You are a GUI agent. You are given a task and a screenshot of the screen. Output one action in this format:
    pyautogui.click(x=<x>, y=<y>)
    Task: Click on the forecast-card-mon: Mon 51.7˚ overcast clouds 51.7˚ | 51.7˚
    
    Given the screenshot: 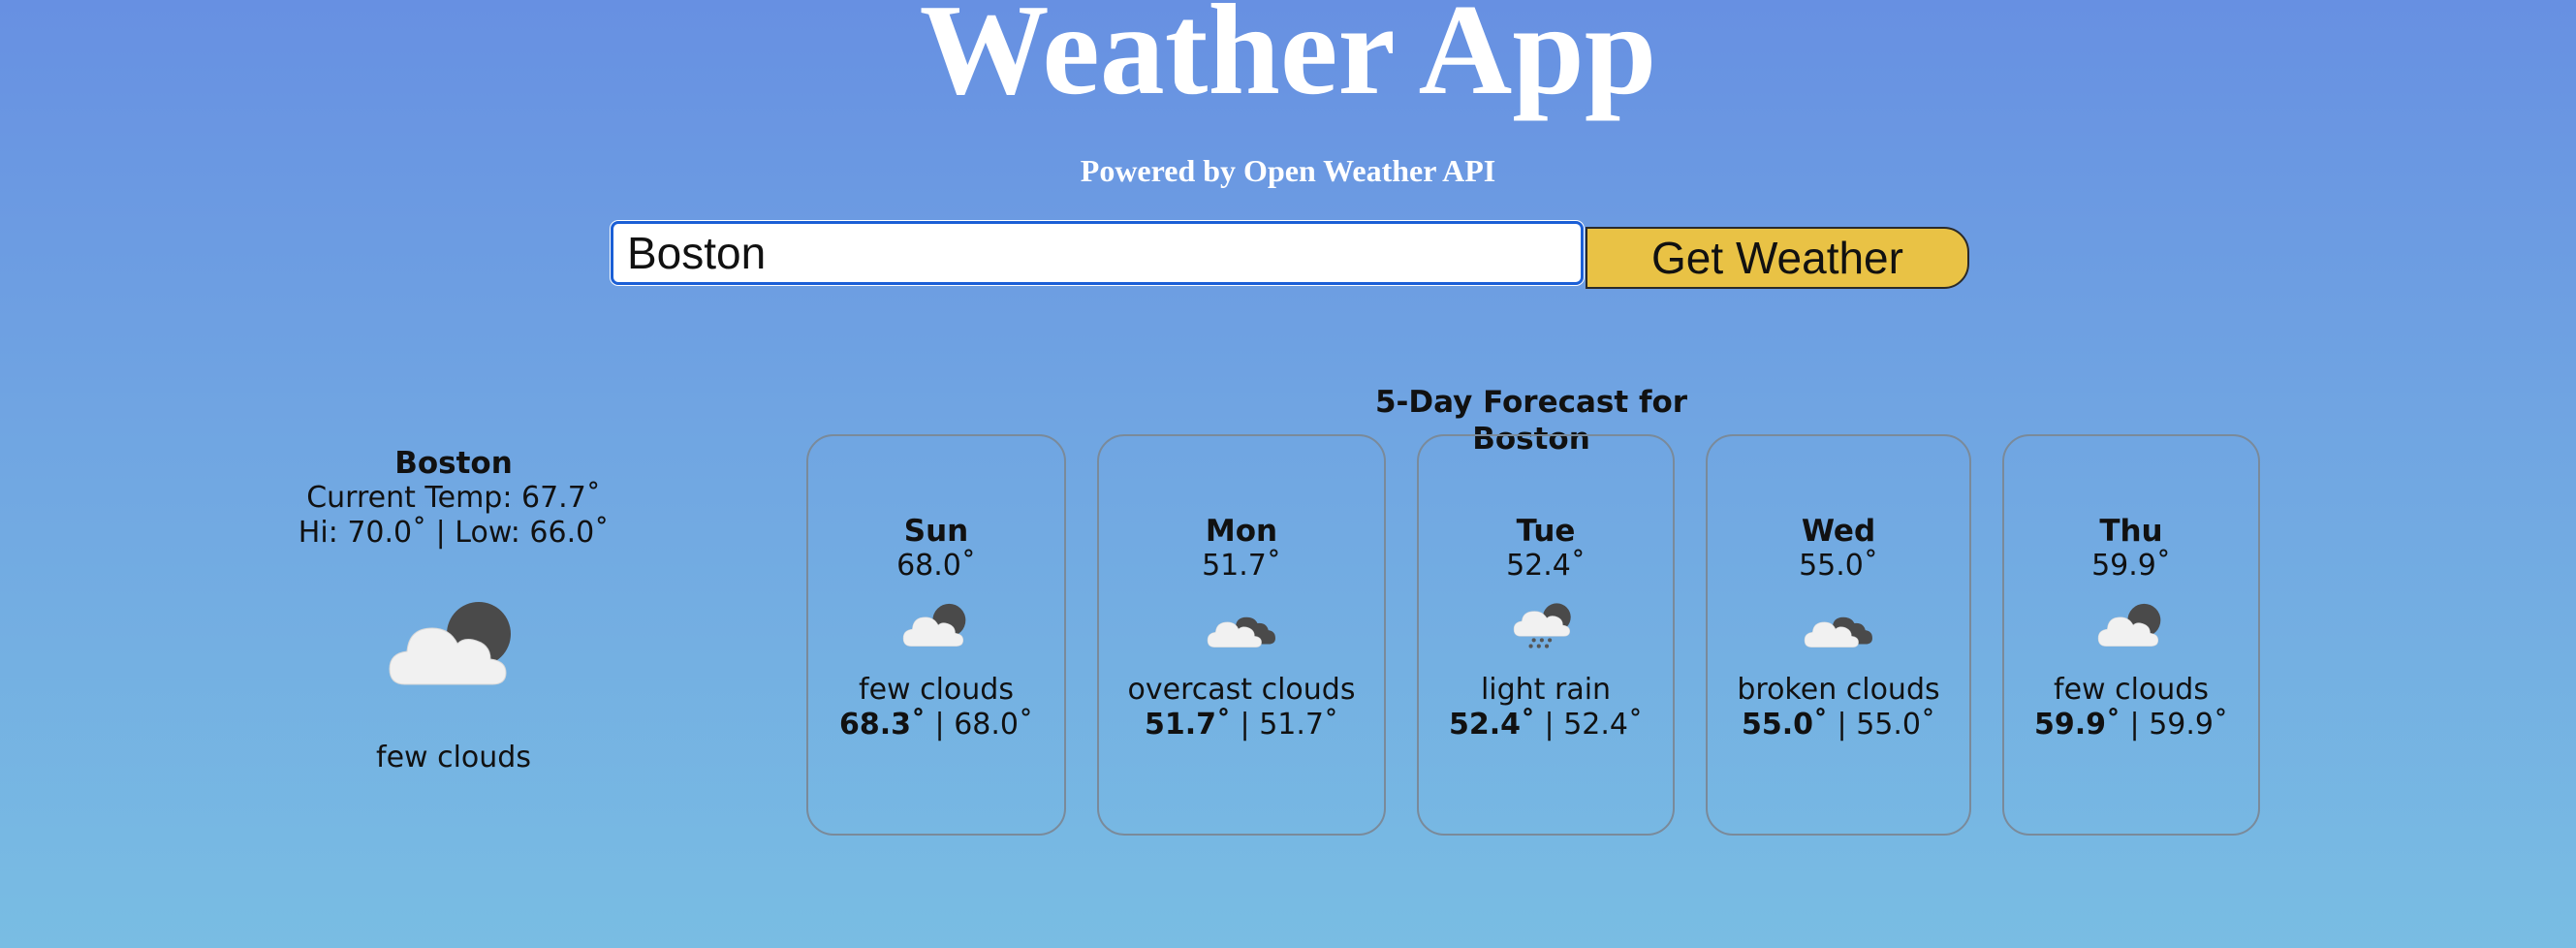 What is the action you would take?
    pyautogui.click(x=1241, y=635)
    